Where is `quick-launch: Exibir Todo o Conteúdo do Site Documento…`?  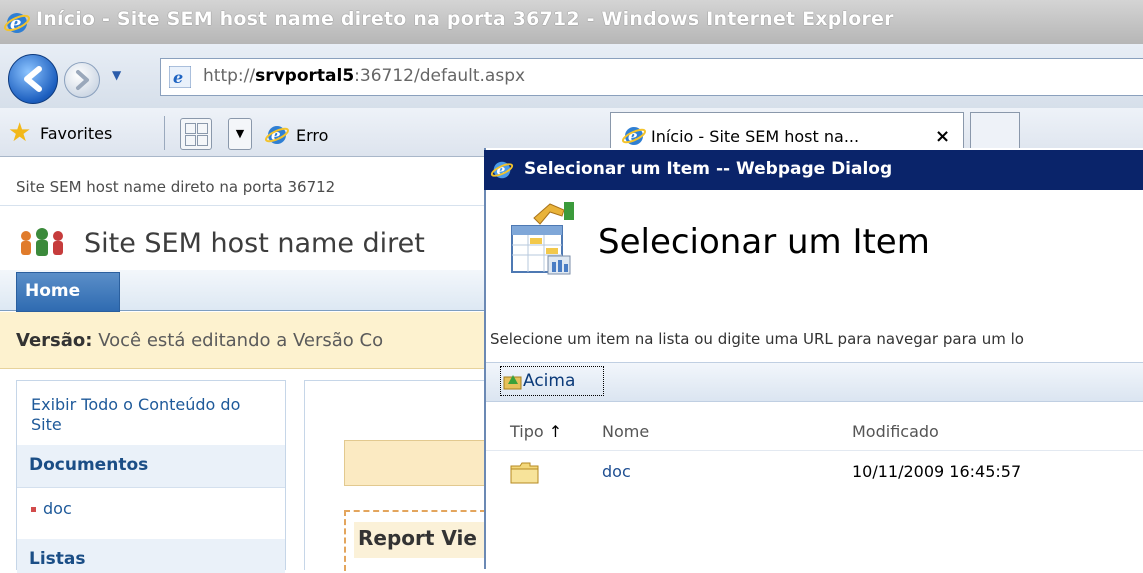 quick-launch: Exibir Todo o Conteúdo do Site Documento… is located at coordinates (151, 476).